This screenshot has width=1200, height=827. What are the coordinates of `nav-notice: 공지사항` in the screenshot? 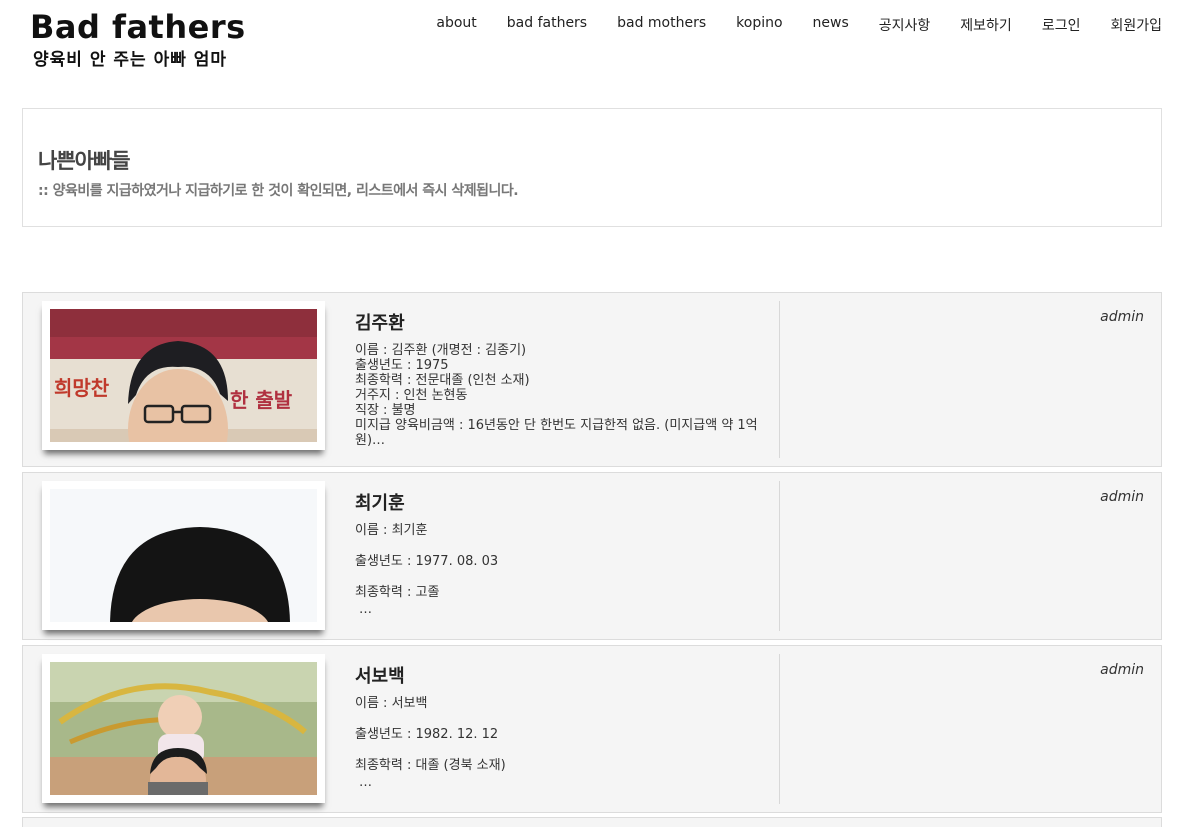 It's located at (905, 25).